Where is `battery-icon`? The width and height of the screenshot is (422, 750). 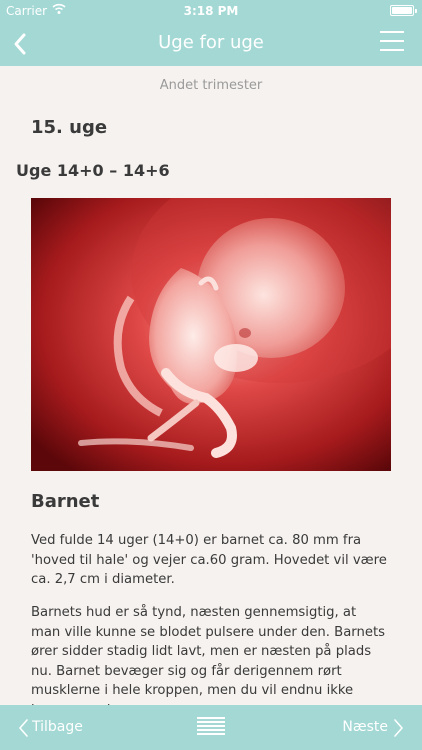
battery-icon is located at coordinates (403, 10).